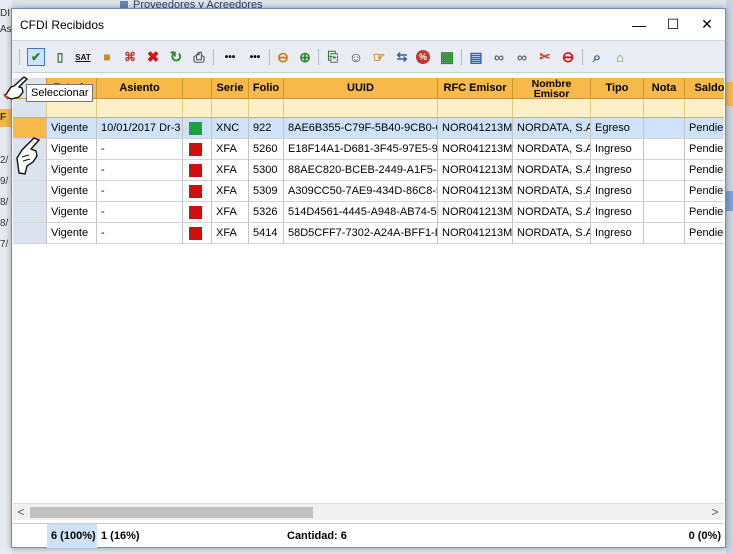 The height and width of the screenshot is (554, 733). Describe the element at coordinates (333, 57) in the screenshot. I see `clipboard-icon: ⎘` at that location.